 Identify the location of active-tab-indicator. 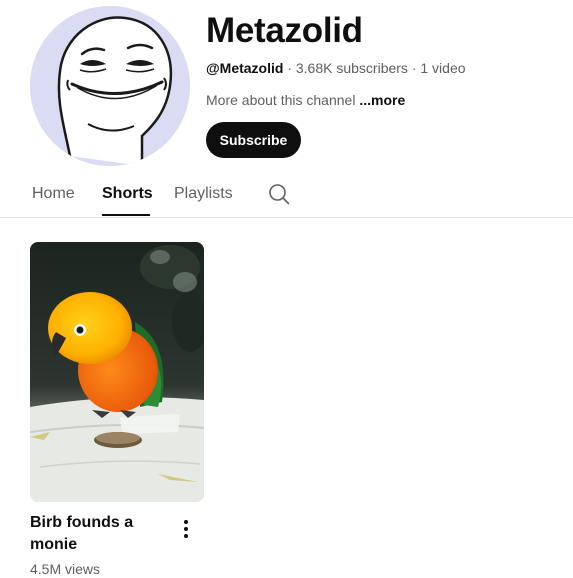
(126, 215).